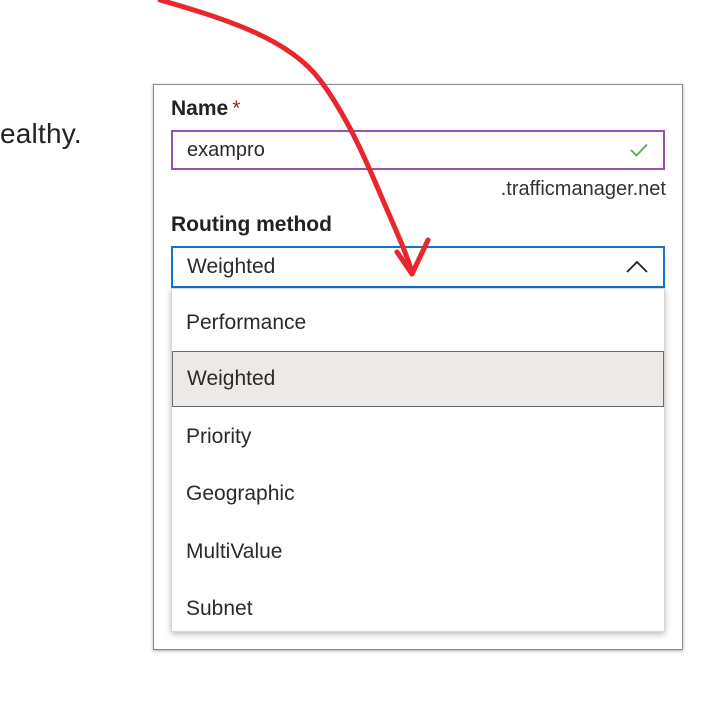 This screenshot has width=716, height=703. What do you see at coordinates (418, 494) in the screenshot?
I see `routing-option-geographic: Geographic` at bounding box center [418, 494].